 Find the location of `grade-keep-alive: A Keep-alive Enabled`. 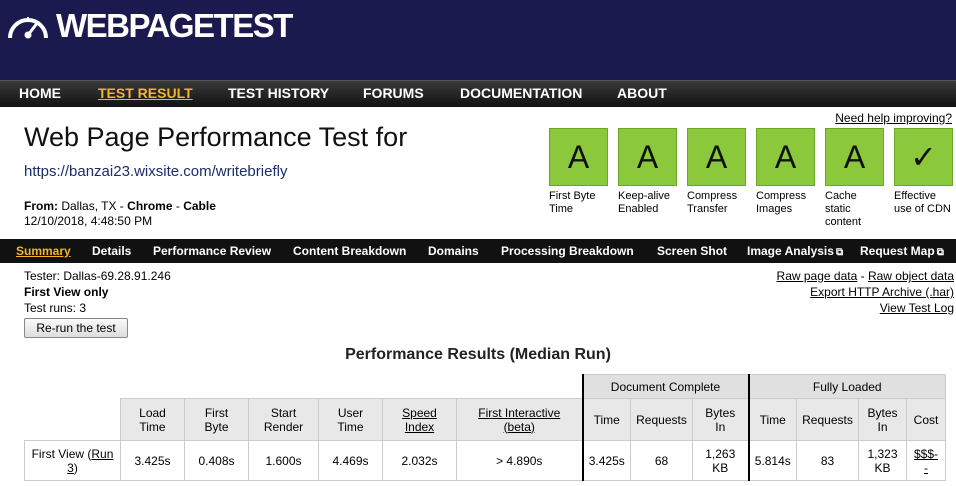

grade-keep-alive: A Keep-alive Enabled is located at coordinates (648, 172).